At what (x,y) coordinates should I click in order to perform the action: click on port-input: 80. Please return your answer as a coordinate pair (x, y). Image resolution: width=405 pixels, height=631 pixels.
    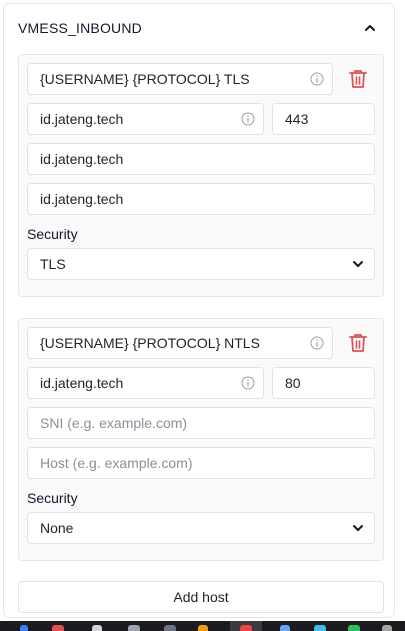
    Looking at the image, I should click on (323, 383).